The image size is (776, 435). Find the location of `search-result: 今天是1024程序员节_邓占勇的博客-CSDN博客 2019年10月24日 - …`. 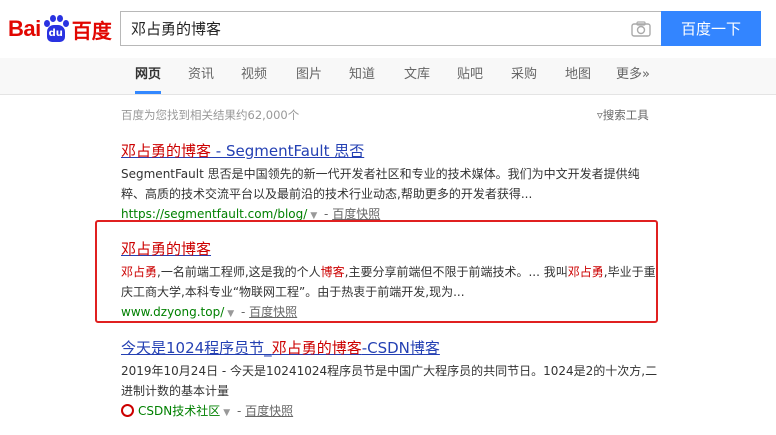

search-result: 今天是1024程序员节_邓占勇的博客-CSDN博客 2019年10月24日 - … is located at coordinates (391, 380).